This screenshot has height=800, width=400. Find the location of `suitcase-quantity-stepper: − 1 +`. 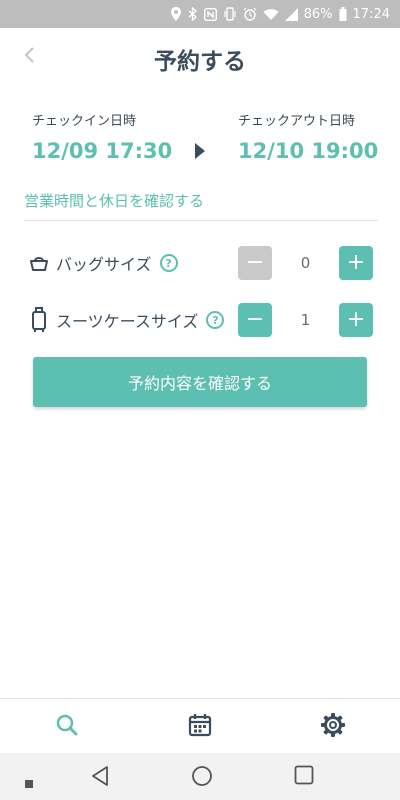

suitcase-quantity-stepper: − 1 + is located at coordinates (305, 320).